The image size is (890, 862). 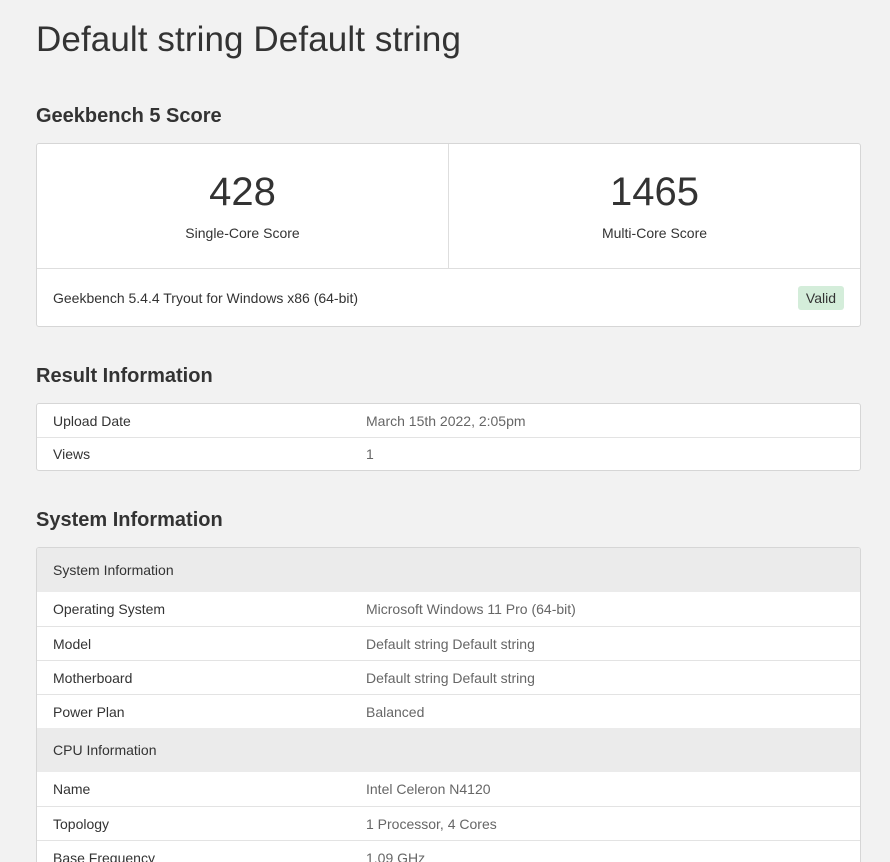 I want to click on row-value: 1 Processor, 4 Cores, so click(x=431, y=823).